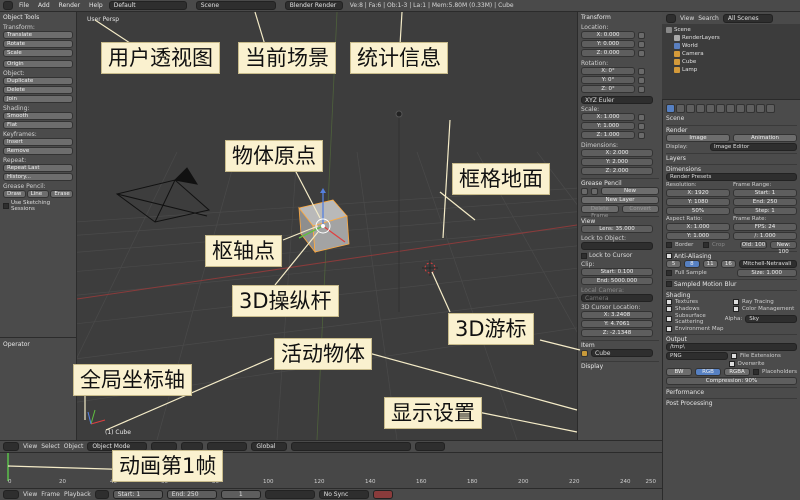 The width and height of the screenshot is (800, 500). What do you see at coordinates (608, 53) in the screenshot?
I see `location-z-field: Z: 0.000` at bounding box center [608, 53].